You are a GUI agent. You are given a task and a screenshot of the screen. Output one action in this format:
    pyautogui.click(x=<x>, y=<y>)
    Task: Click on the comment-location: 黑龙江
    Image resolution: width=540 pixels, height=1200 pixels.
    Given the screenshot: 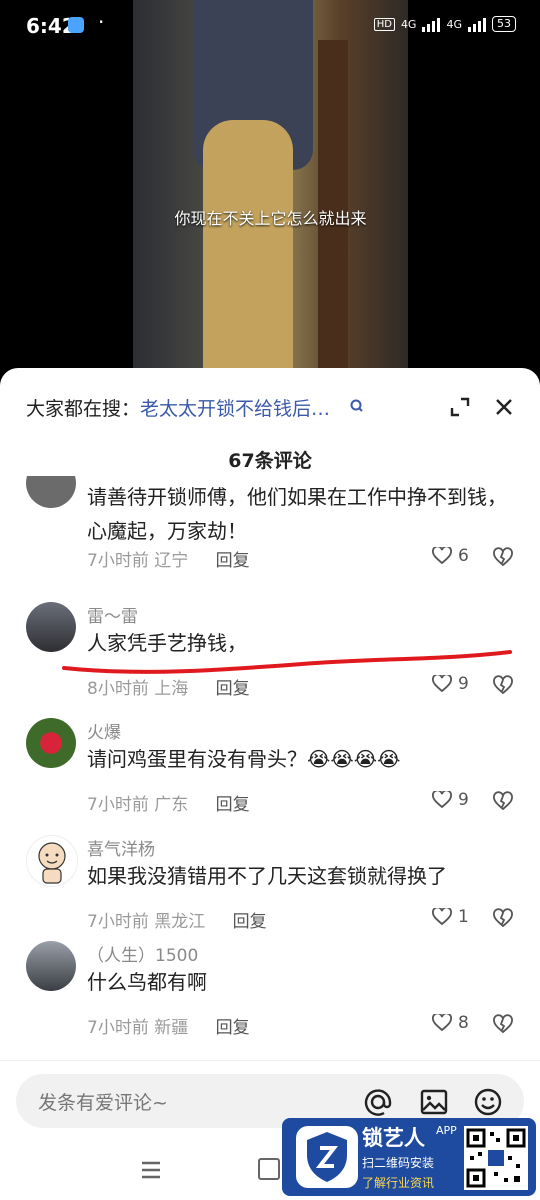 What is the action you would take?
    pyautogui.click(x=180, y=922)
    